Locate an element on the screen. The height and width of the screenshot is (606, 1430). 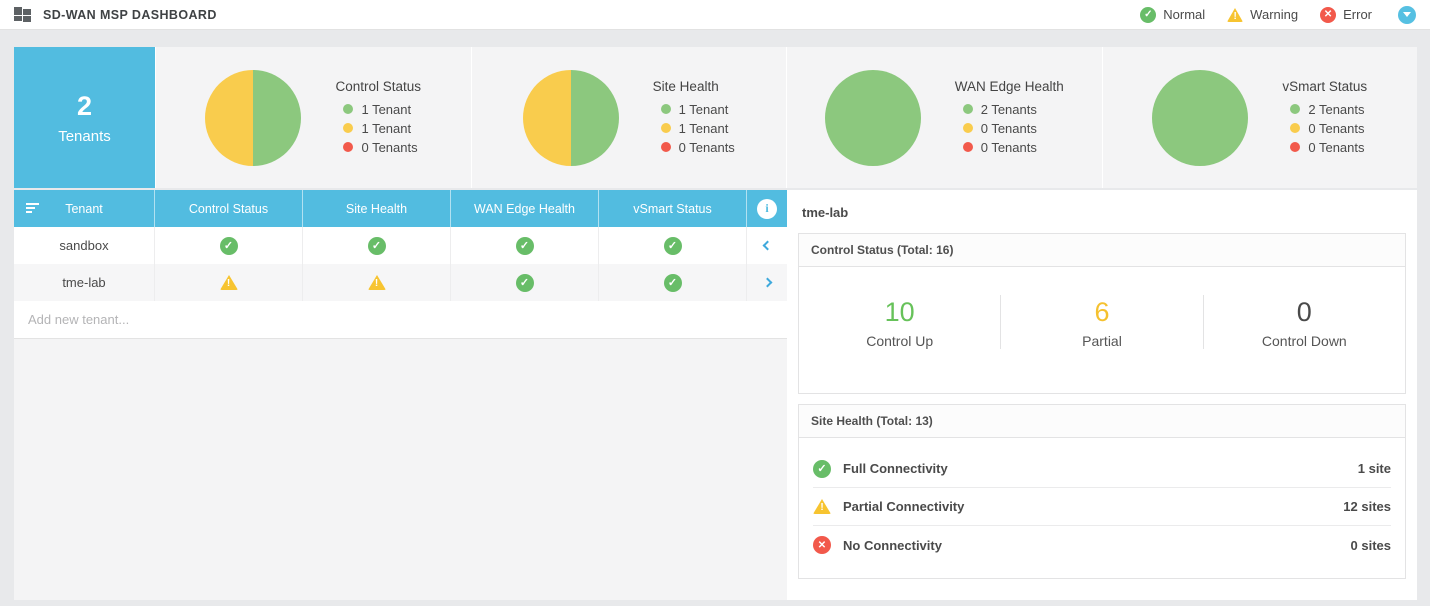
legend-item: 2 Tenants is located at coordinates (1324, 109).